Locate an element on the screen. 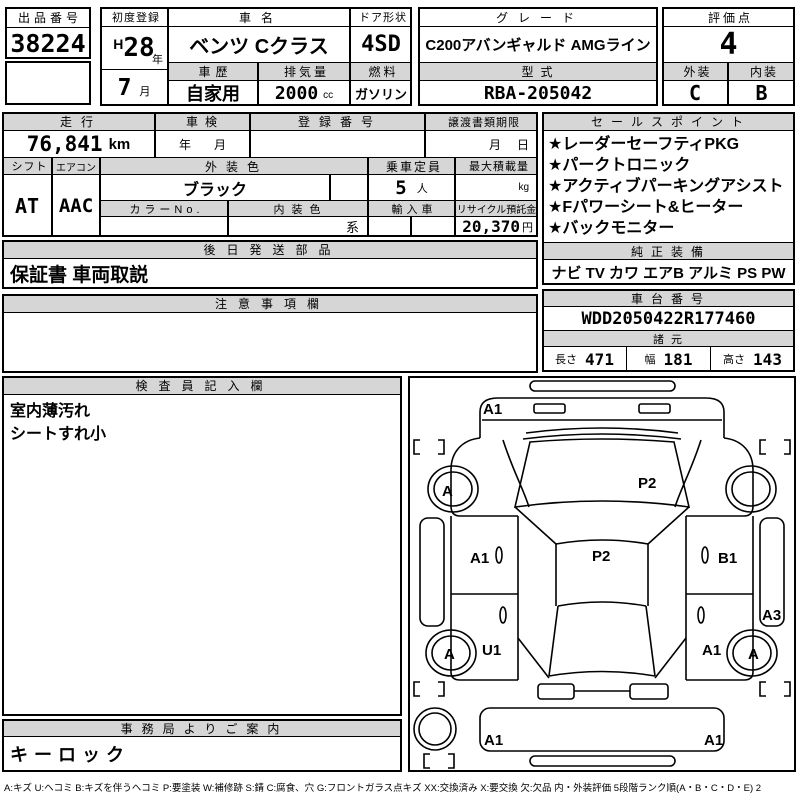  capacity-header: 乗車定員 is located at coordinates (411, 166).